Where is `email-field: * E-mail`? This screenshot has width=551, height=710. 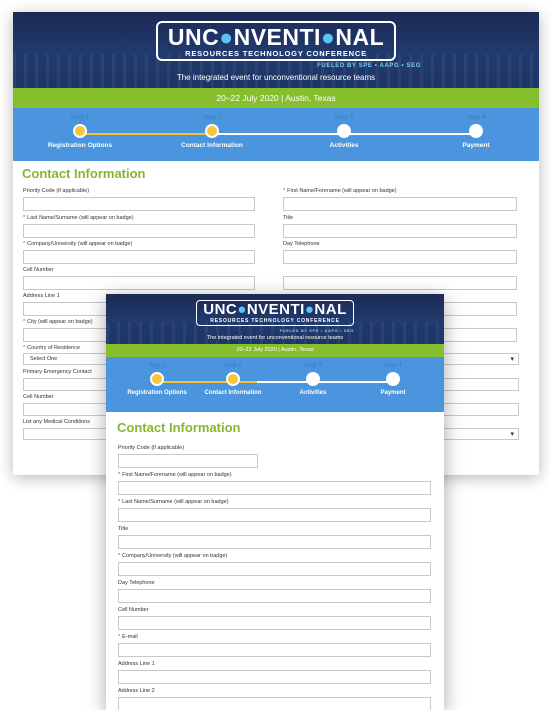 email-field: * E-mail is located at coordinates (274, 645).